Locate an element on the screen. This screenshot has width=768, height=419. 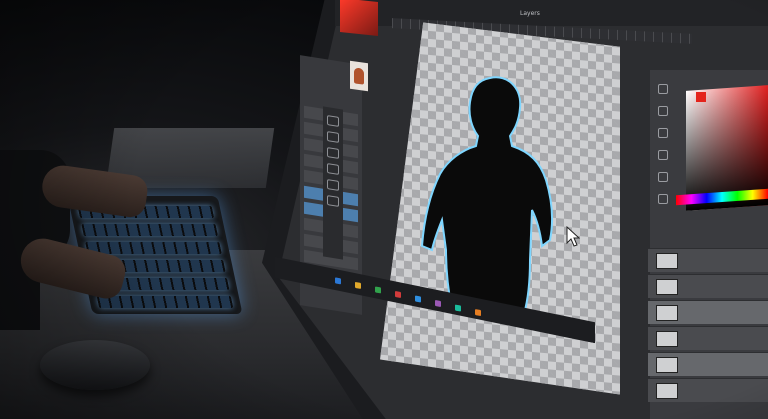
properties-icon is located at coordinates (663, 133).